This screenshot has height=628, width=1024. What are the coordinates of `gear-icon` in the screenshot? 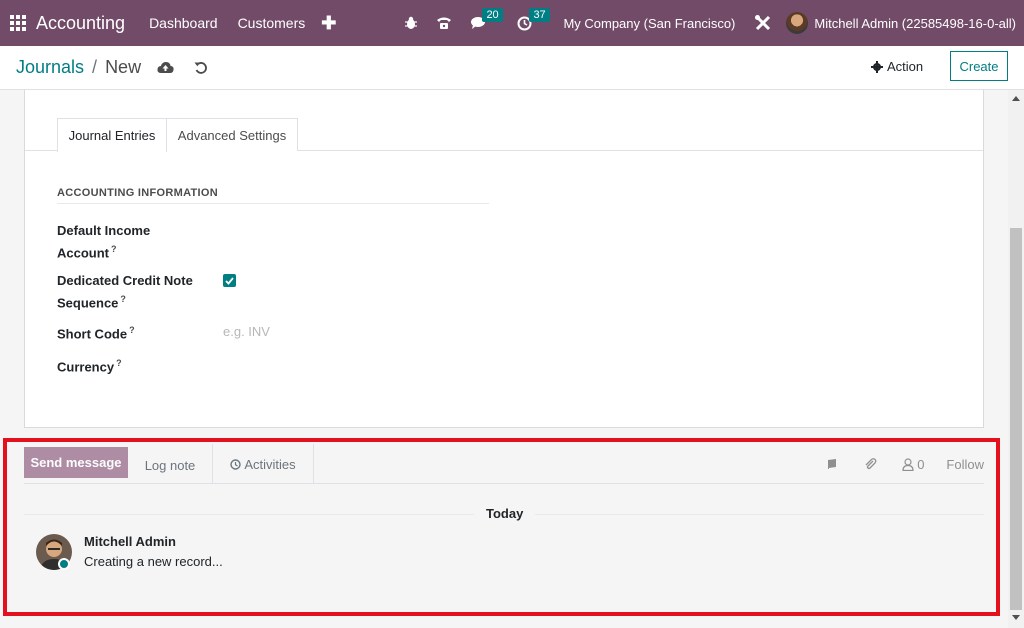 It's located at (877, 66).